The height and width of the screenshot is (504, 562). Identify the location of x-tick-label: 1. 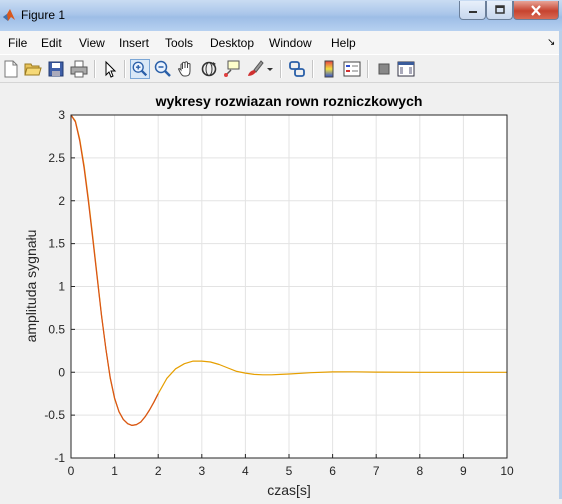
(114, 471).